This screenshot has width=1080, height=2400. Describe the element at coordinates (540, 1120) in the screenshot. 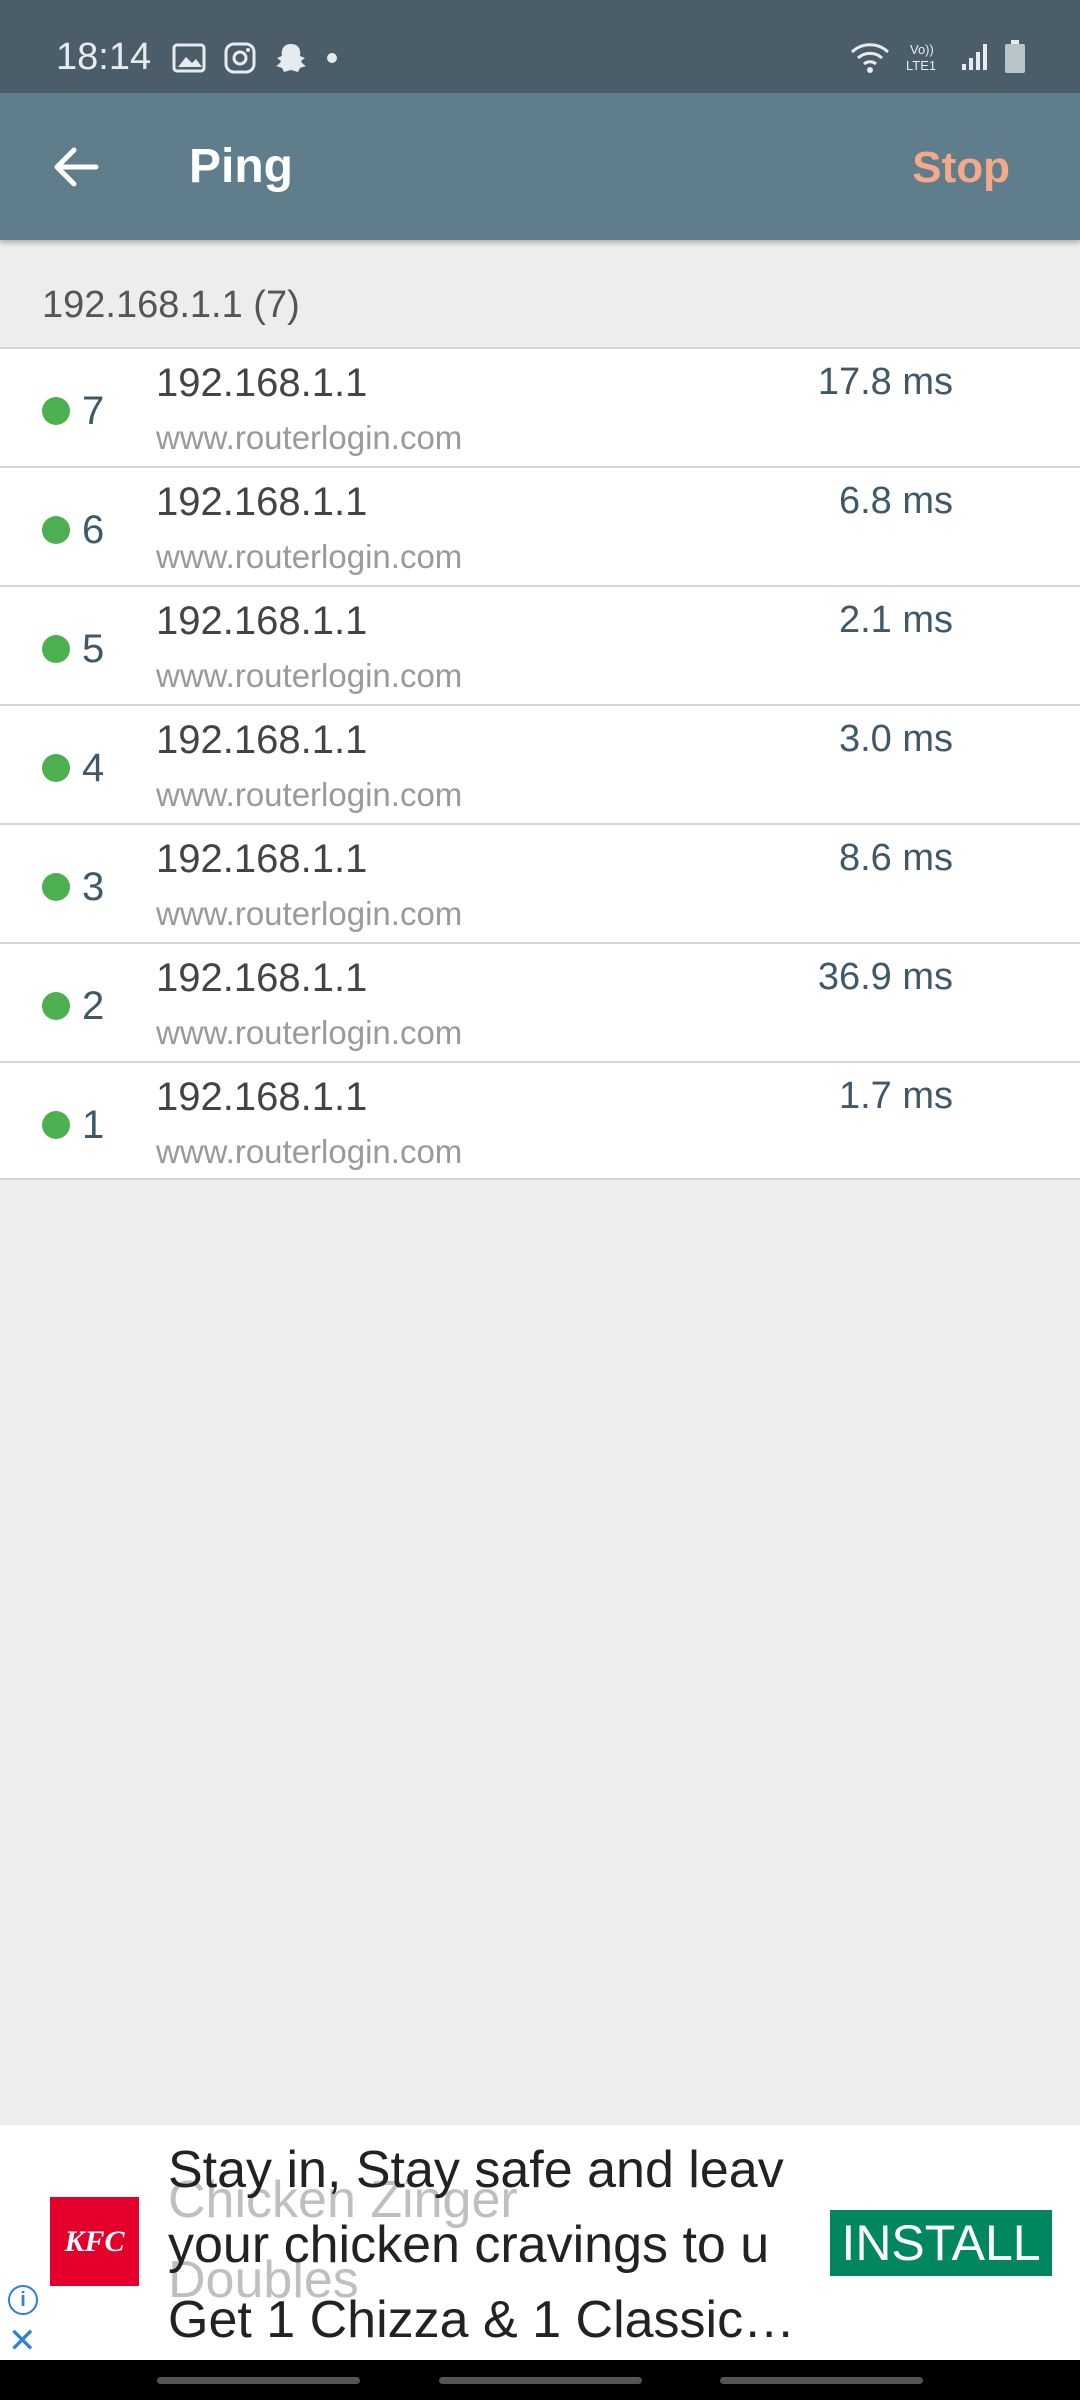

I see `ping-result-row: 1 192.168.1.1 www.routerlogin.com 1.7 ms` at that location.